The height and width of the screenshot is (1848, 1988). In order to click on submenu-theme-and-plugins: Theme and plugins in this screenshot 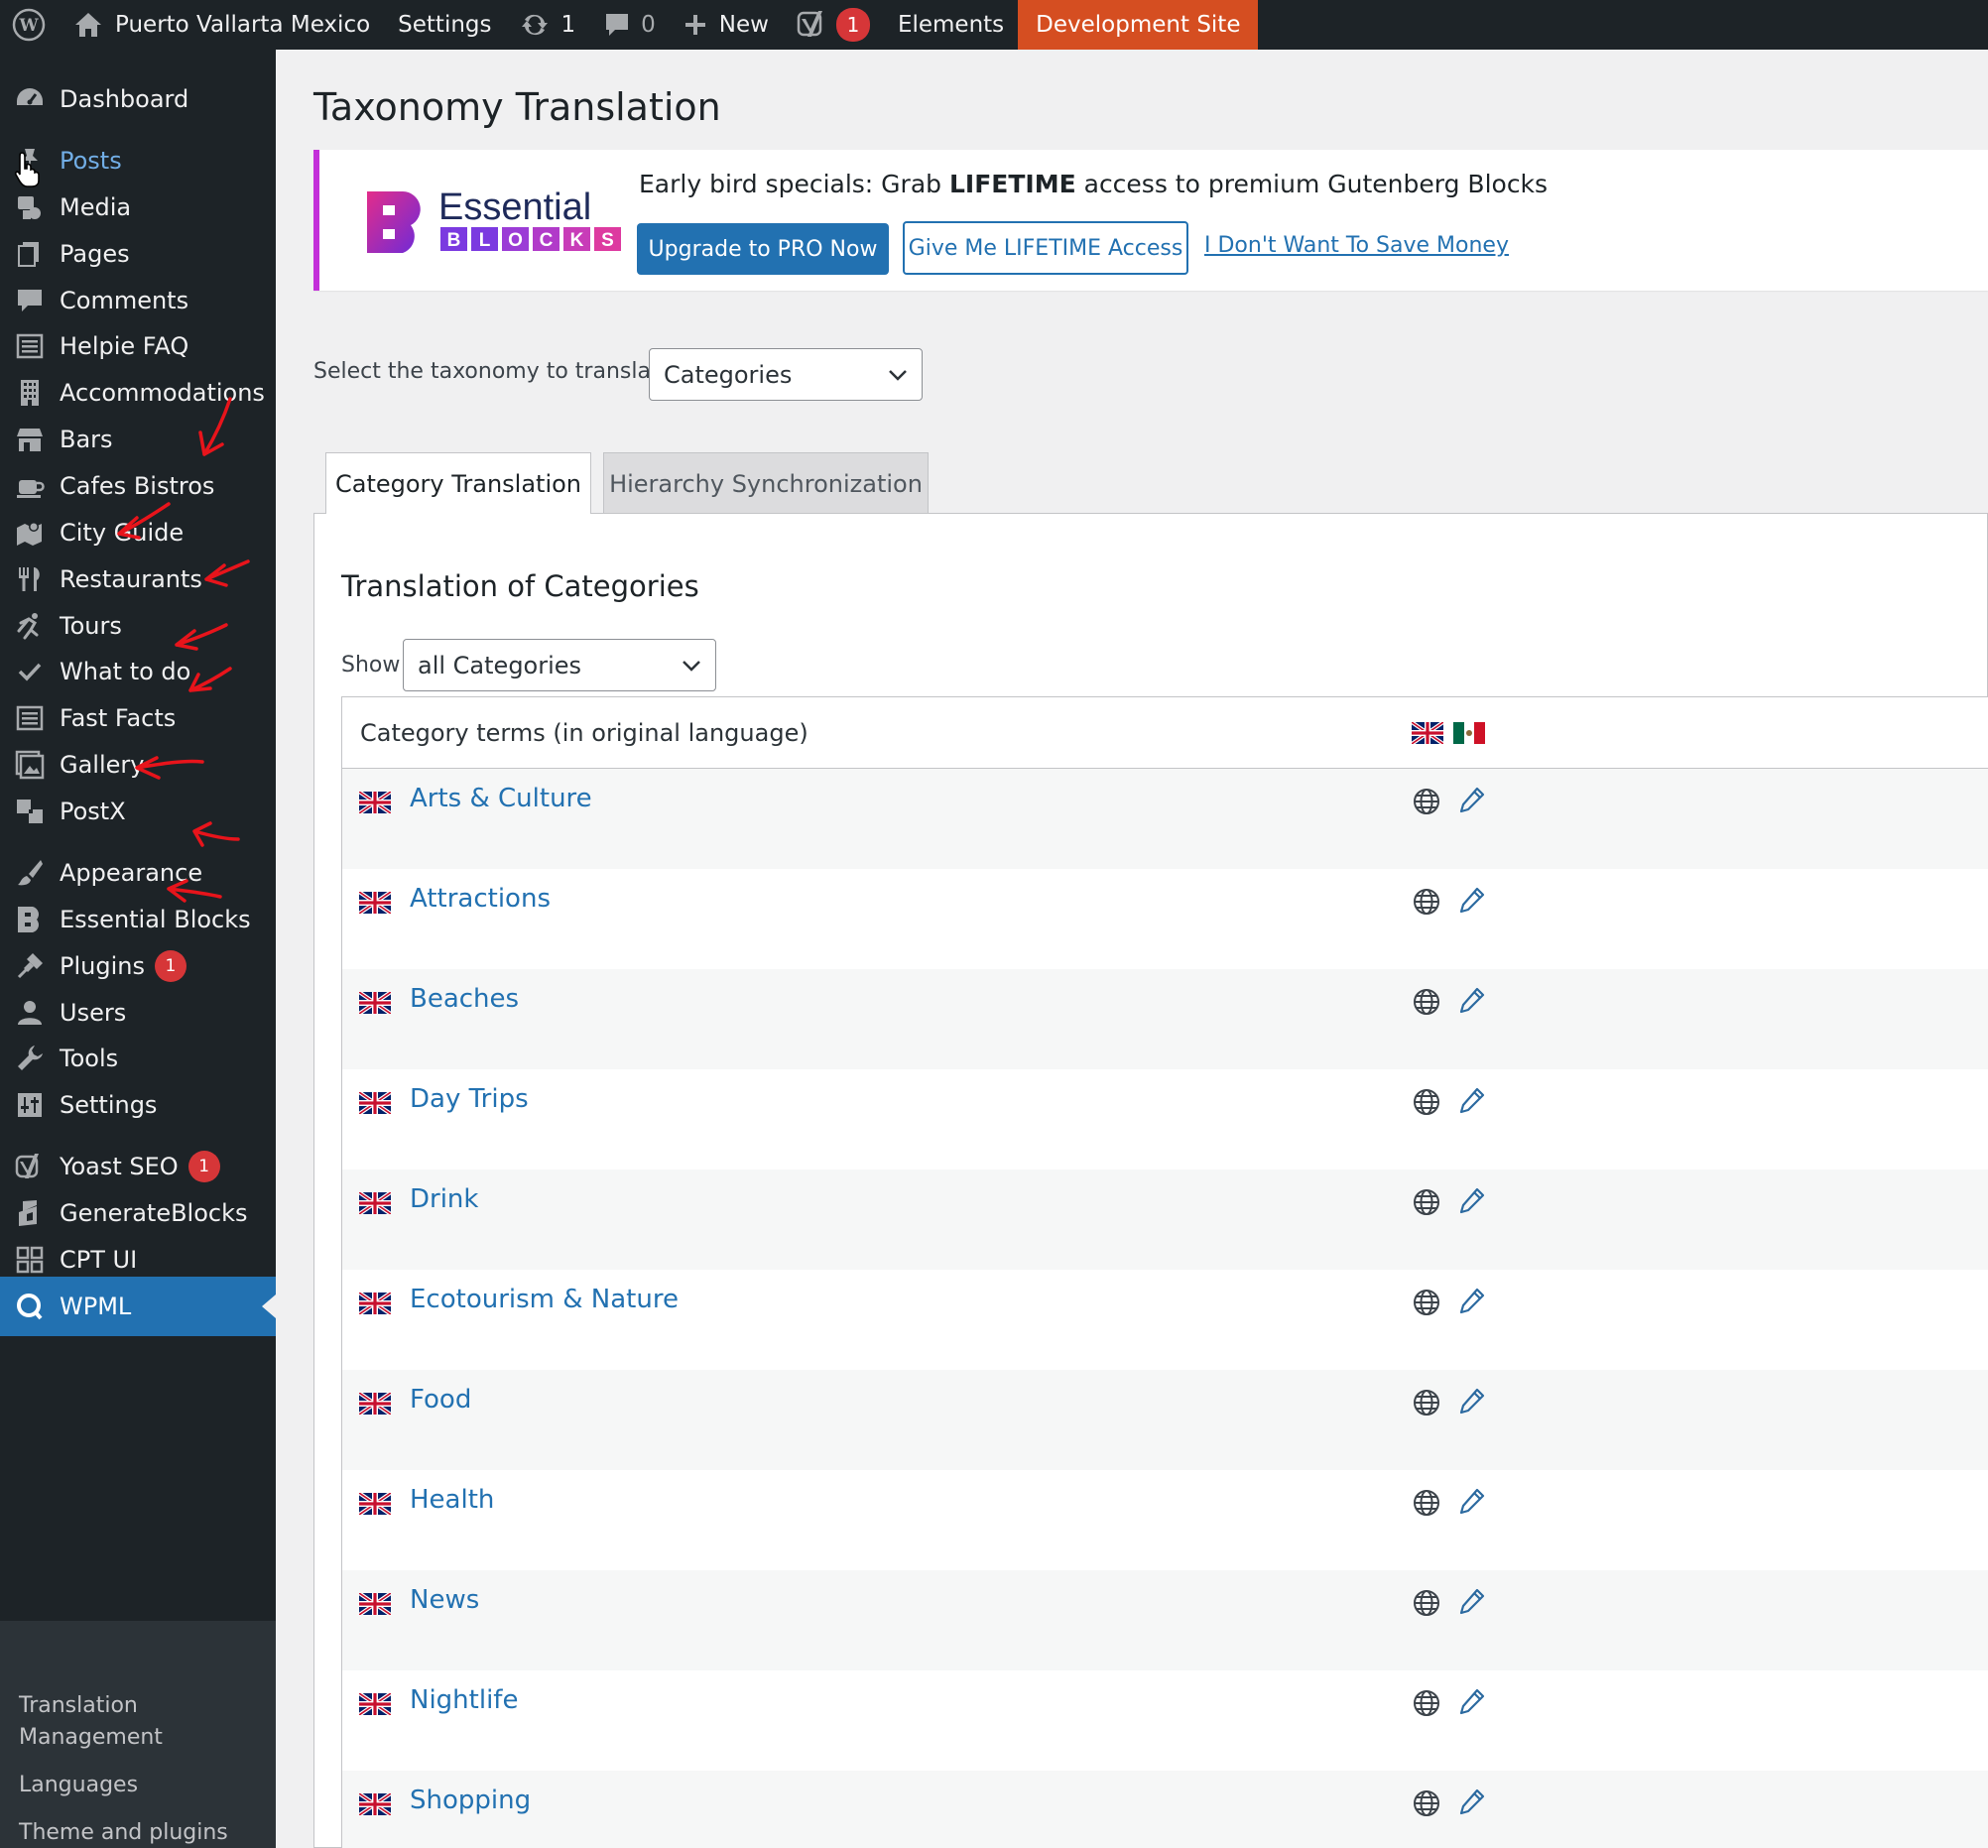, I will do `click(124, 1832)`.